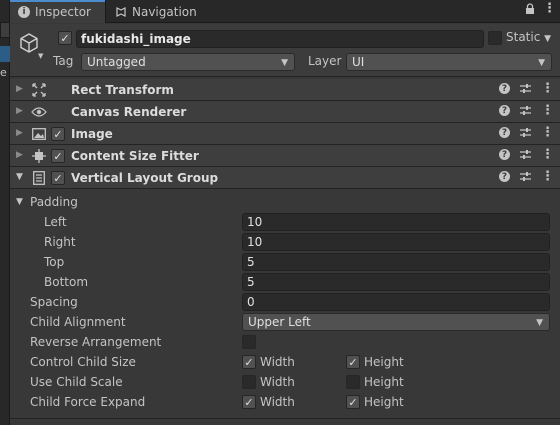  What do you see at coordinates (548, 39) in the screenshot?
I see `static-caret-icon: ▼` at bounding box center [548, 39].